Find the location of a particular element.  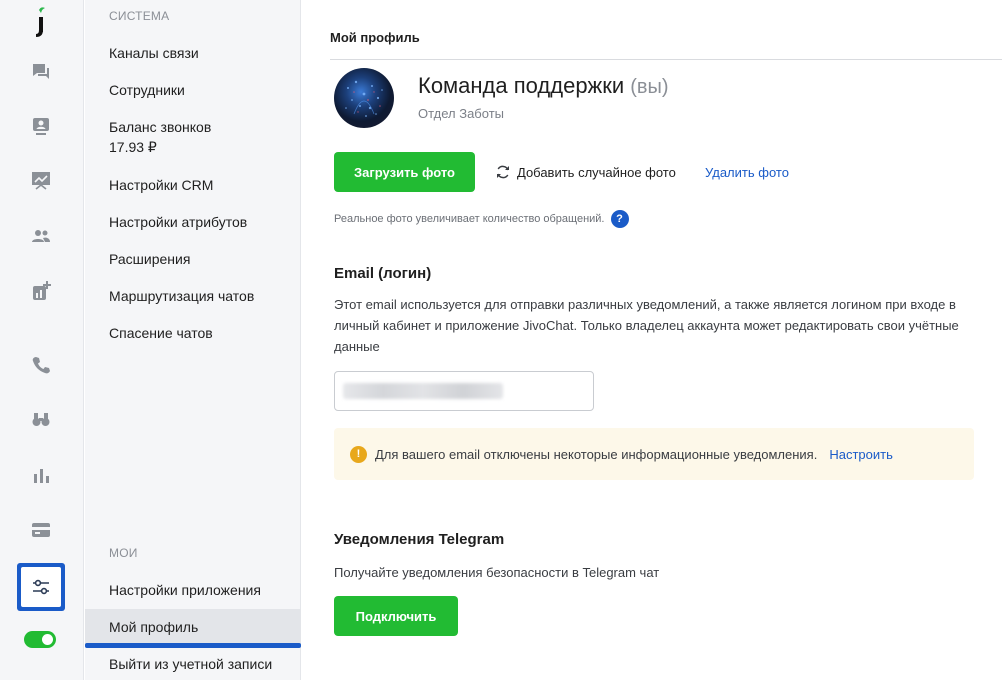

jivo-logo-icon is located at coordinates (41, 23).